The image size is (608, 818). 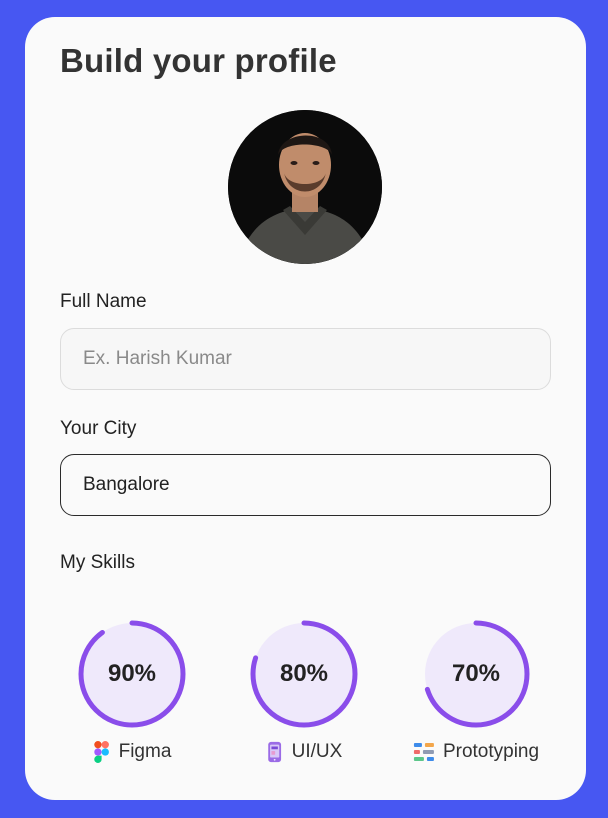 What do you see at coordinates (305, 359) in the screenshot?
I see `full-name-input` at bounding box center [305, 359].